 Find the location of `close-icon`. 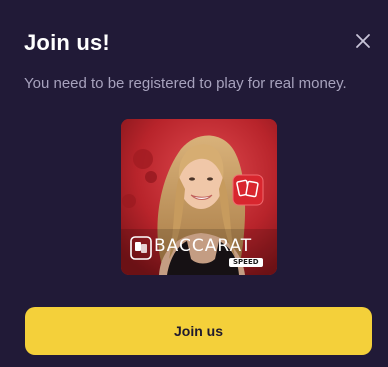

close-icon is located at coordinates (363, 41).